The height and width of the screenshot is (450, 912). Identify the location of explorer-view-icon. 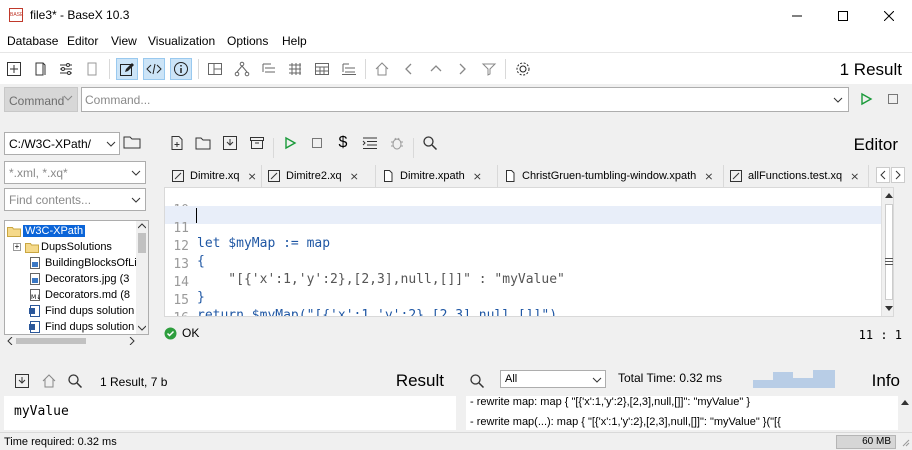
(349, 69).